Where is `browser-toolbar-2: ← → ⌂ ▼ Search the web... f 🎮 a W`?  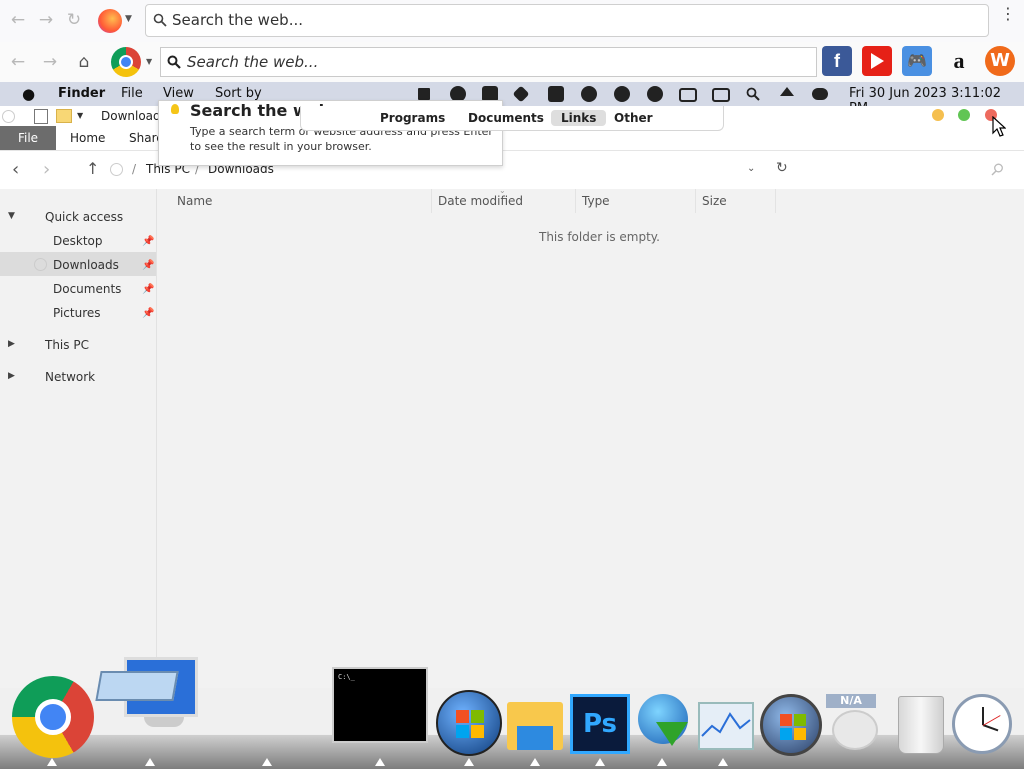
browser-toolbar-2: ← → ⌂ ▼ Search the web... f 🎮 a W is located at coordinates (512, 62).